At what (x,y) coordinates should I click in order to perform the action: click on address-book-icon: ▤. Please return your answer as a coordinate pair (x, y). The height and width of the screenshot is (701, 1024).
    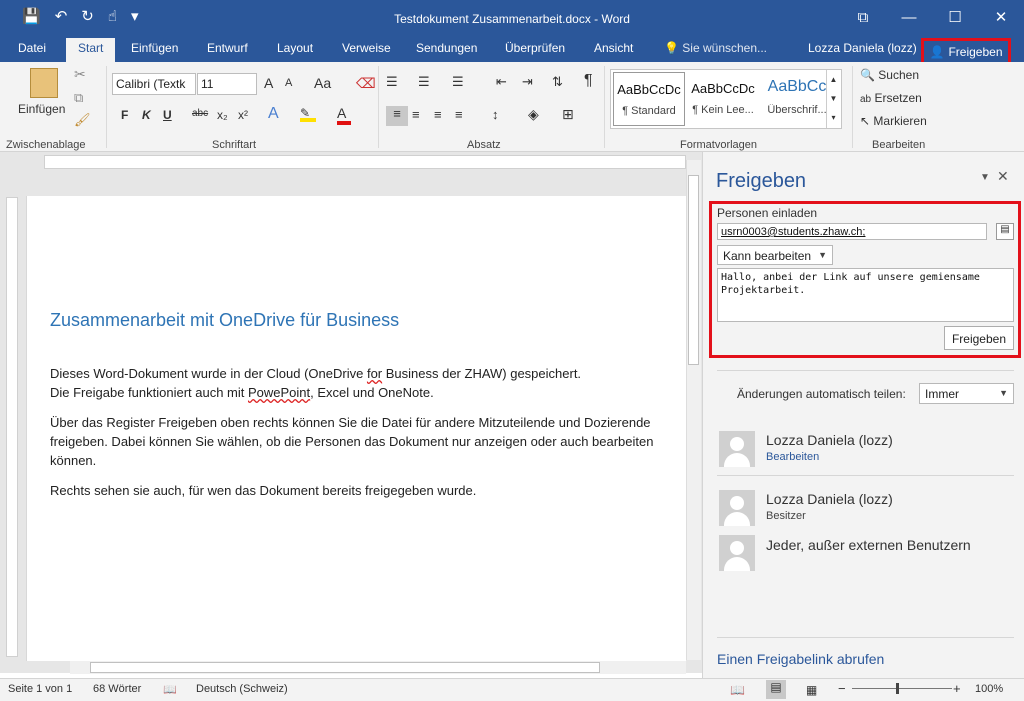
    Looking at the image, I should click on (1005, 231).